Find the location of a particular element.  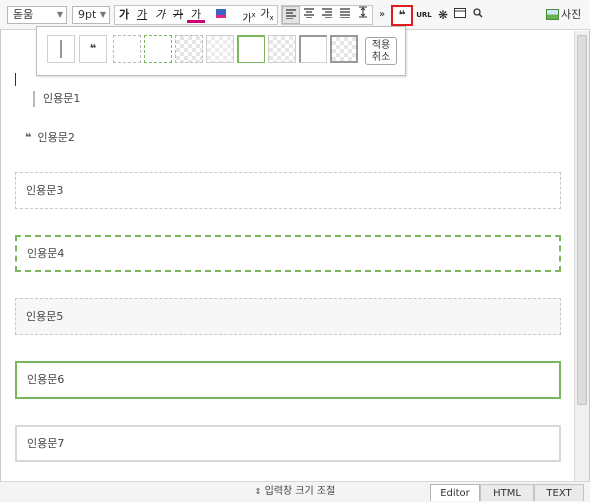

resize-label: 입력창 크기 조절 is located at coordinates (300, 491).